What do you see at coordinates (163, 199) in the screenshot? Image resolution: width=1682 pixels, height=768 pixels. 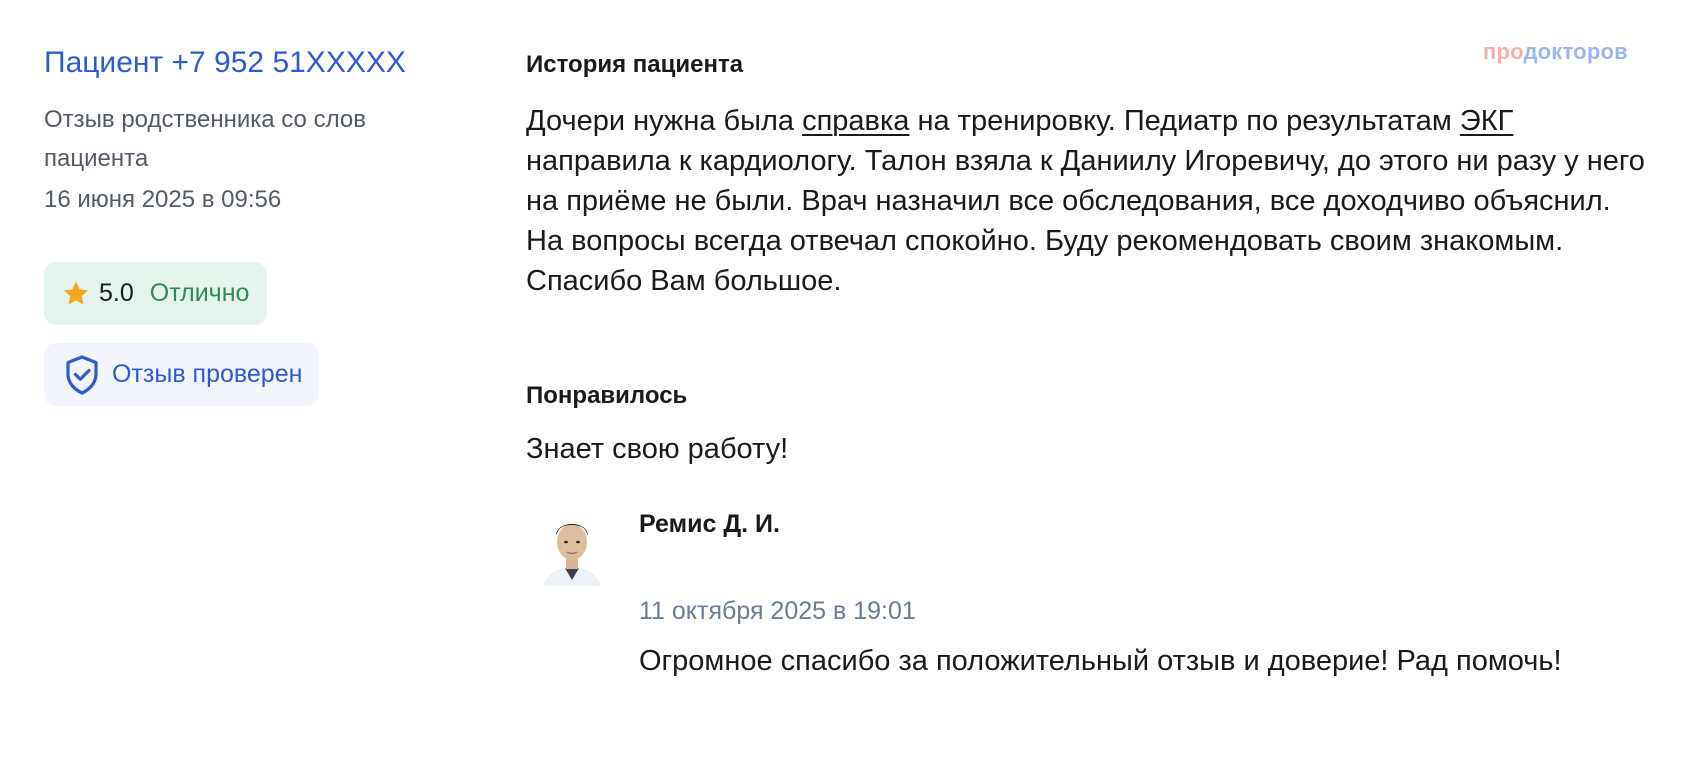 I see `review-date: 16 июня 2025 в 09:56` at bounding box center [163, 199].